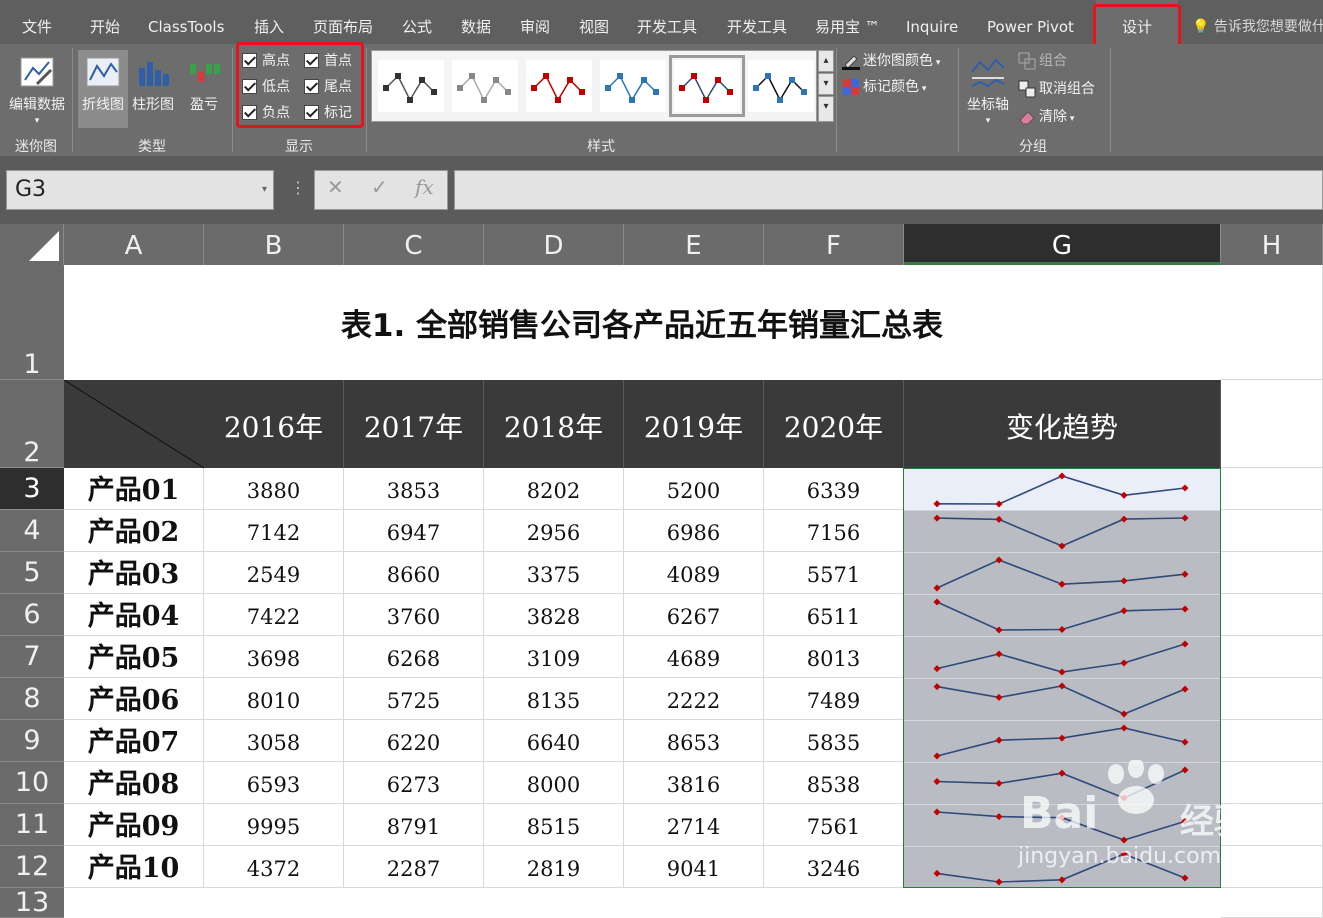 Image resolution: width=1323 pixels, height=918 pixels. What do you see at coordinates (554, 783) in the screenshot?
I see `value-cell: 8000` at bounding box center [554, 783].